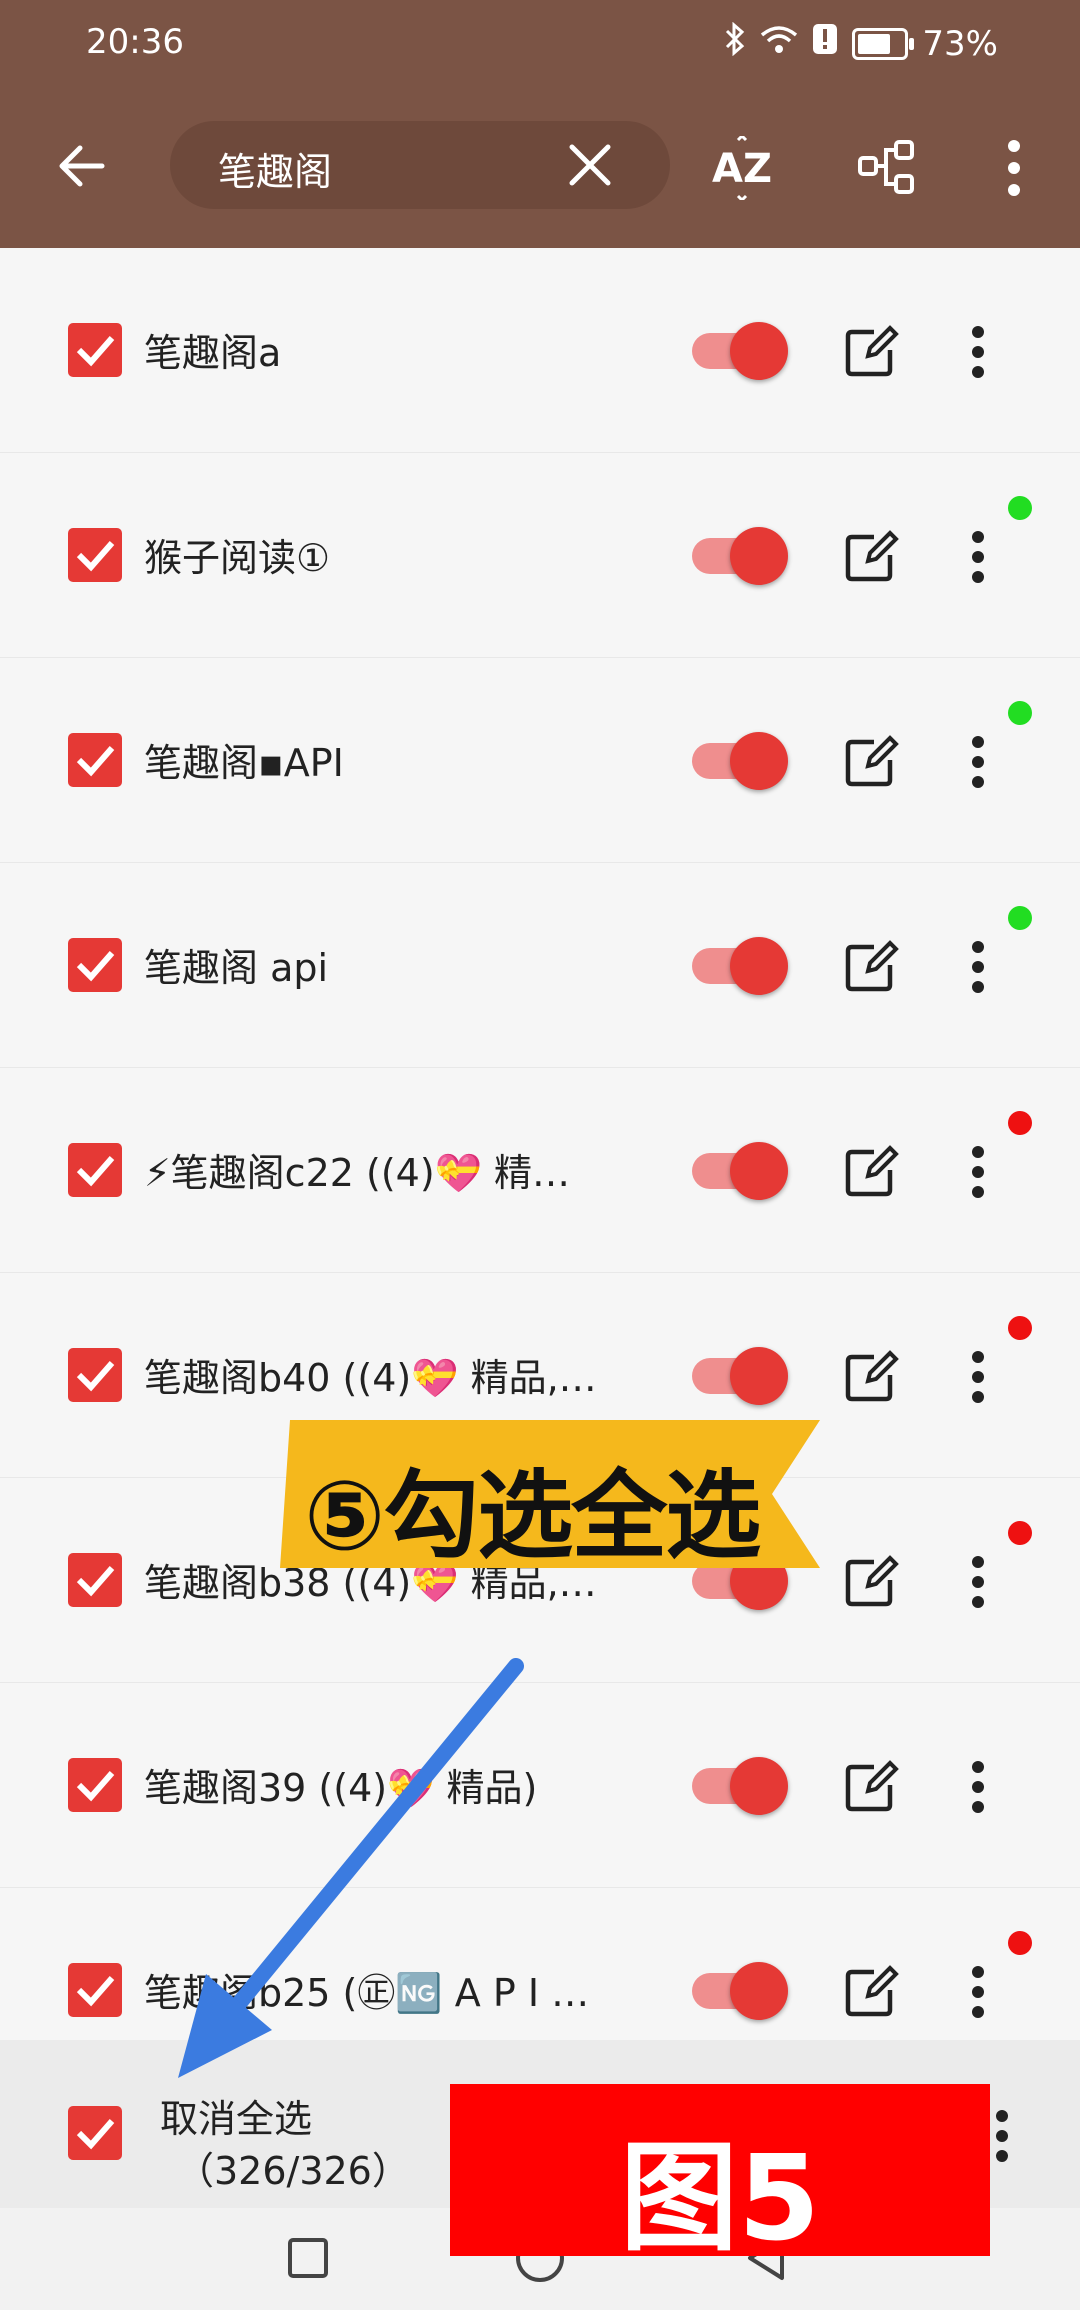 Image resolution: width=1080 pixels, height=2310 pixels. Describe the element at coordinates (244, 763) in the screenshot. I see `source-name: 笔趣阁▪API` at that location.